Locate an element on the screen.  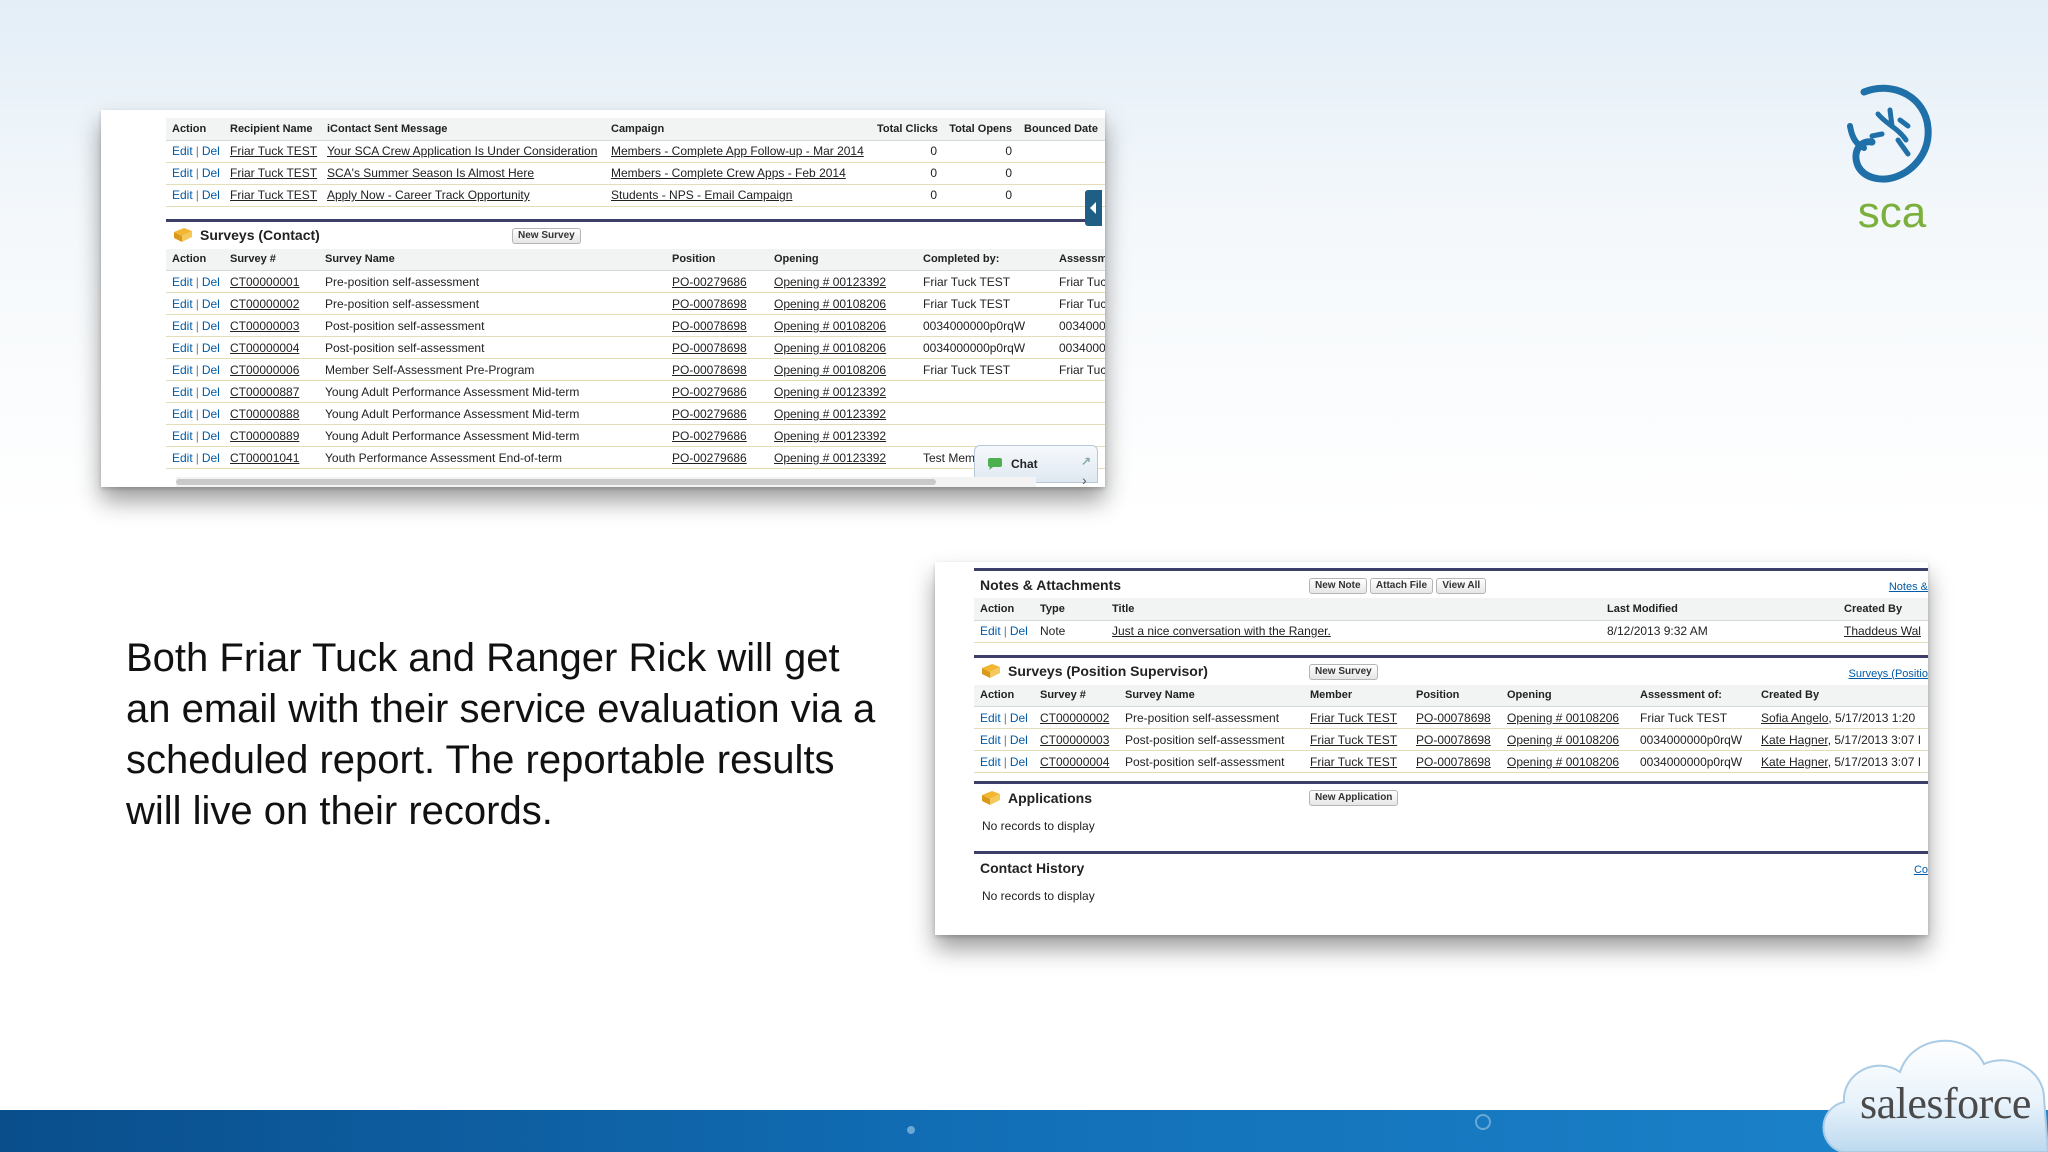
surveys-jump-link: Surveys (Positio is located at coordinates (1888, 674).